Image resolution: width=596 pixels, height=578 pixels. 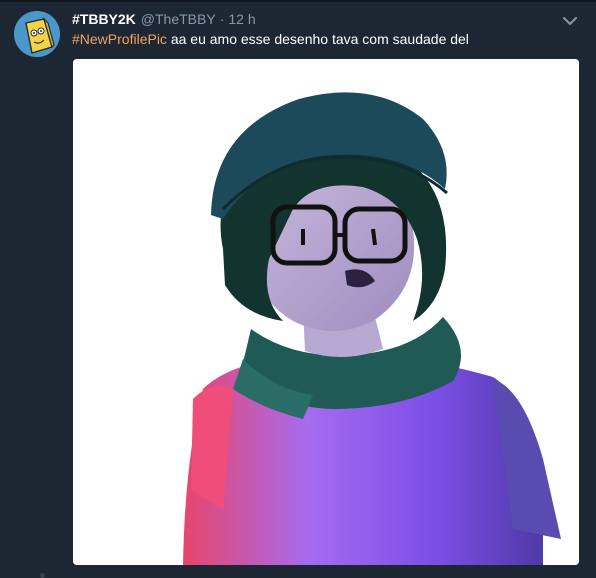 I want to click on timestamp: 12 h, so click(x=241, y=19).